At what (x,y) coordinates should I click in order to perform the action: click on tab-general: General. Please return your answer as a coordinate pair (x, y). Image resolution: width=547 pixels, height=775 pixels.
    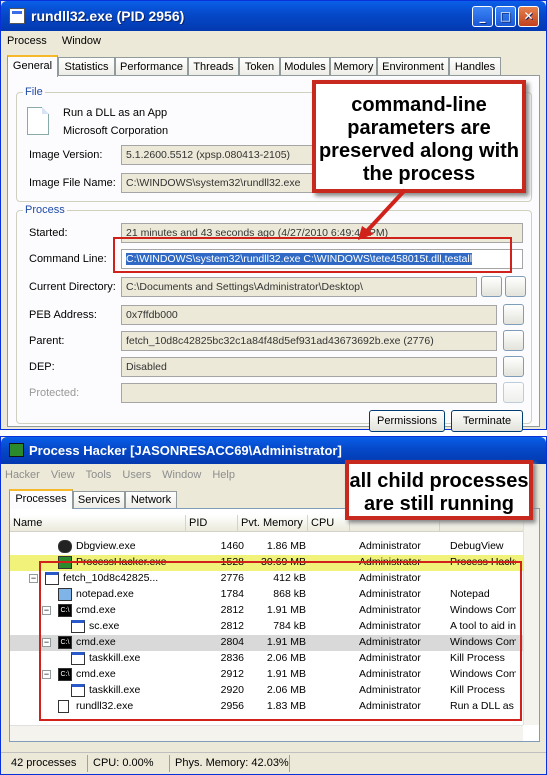
    Looking at the image, I should click on (32, 66).